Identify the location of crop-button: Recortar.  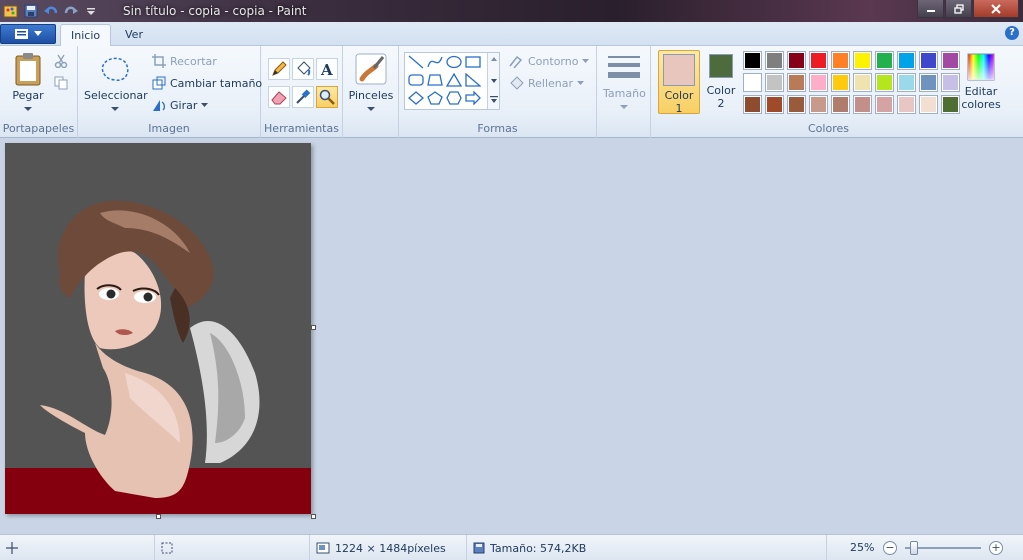
(184, 61).